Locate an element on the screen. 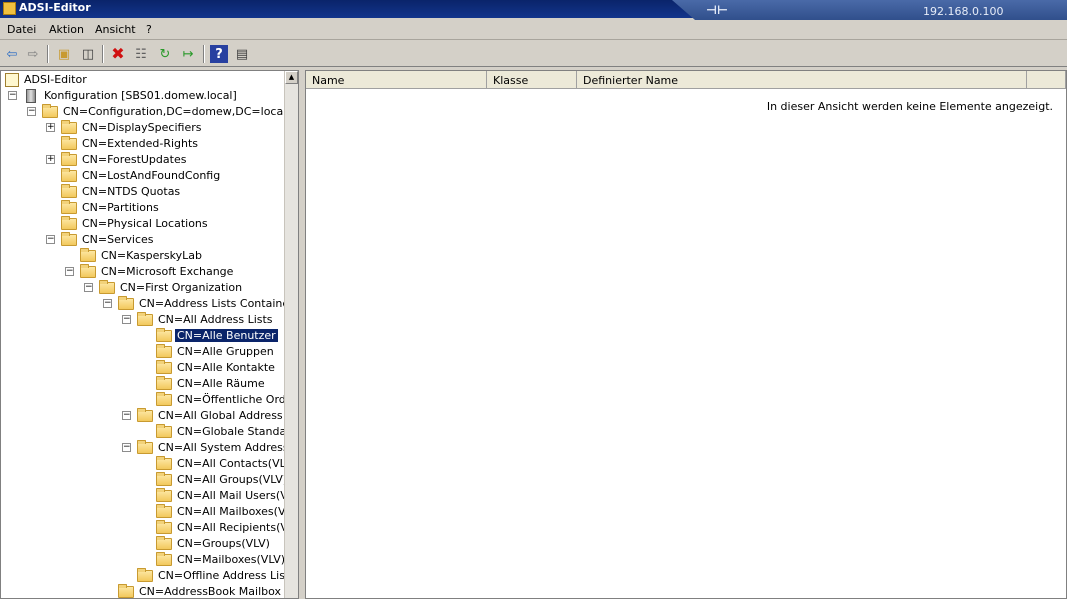 Image resolution: width=1067 pixels, height=599 pixels. tree-item: CN=Physical Locations is located at coordinates (143, 224).